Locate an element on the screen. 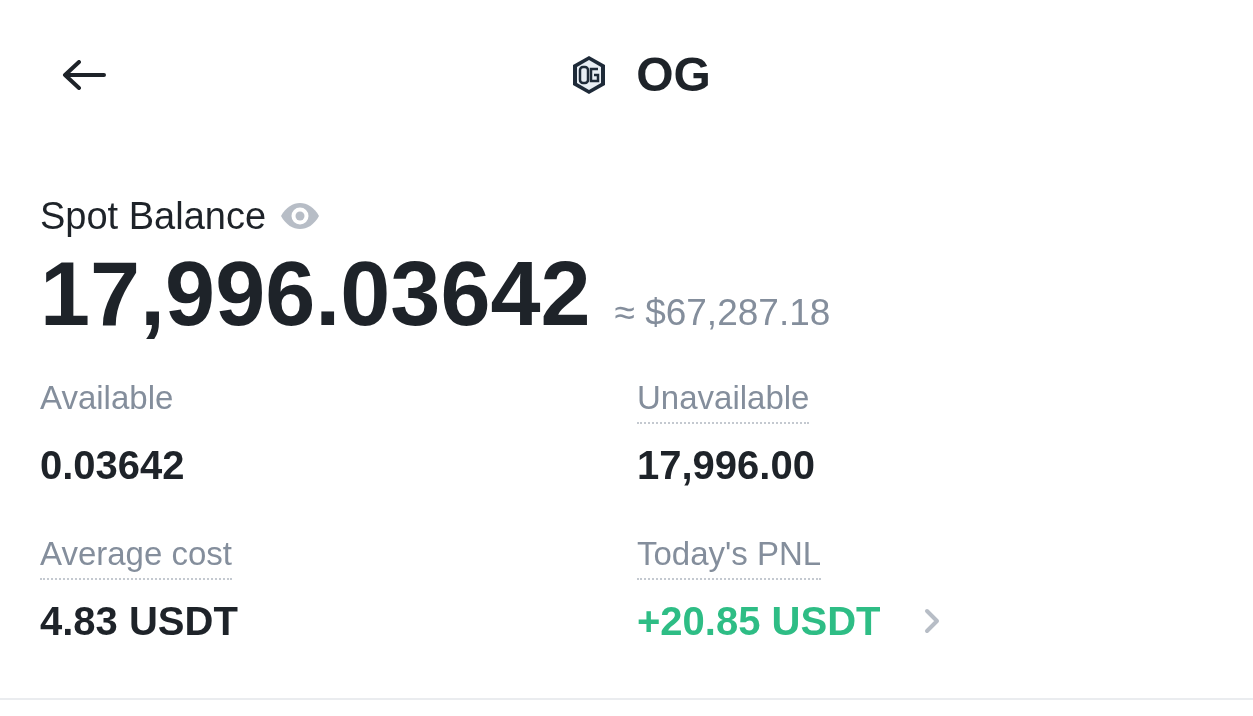 The height and width of the screenshot is (716, 1253). stat-value: 4.83 USDT is located at coordinates (139, 621).